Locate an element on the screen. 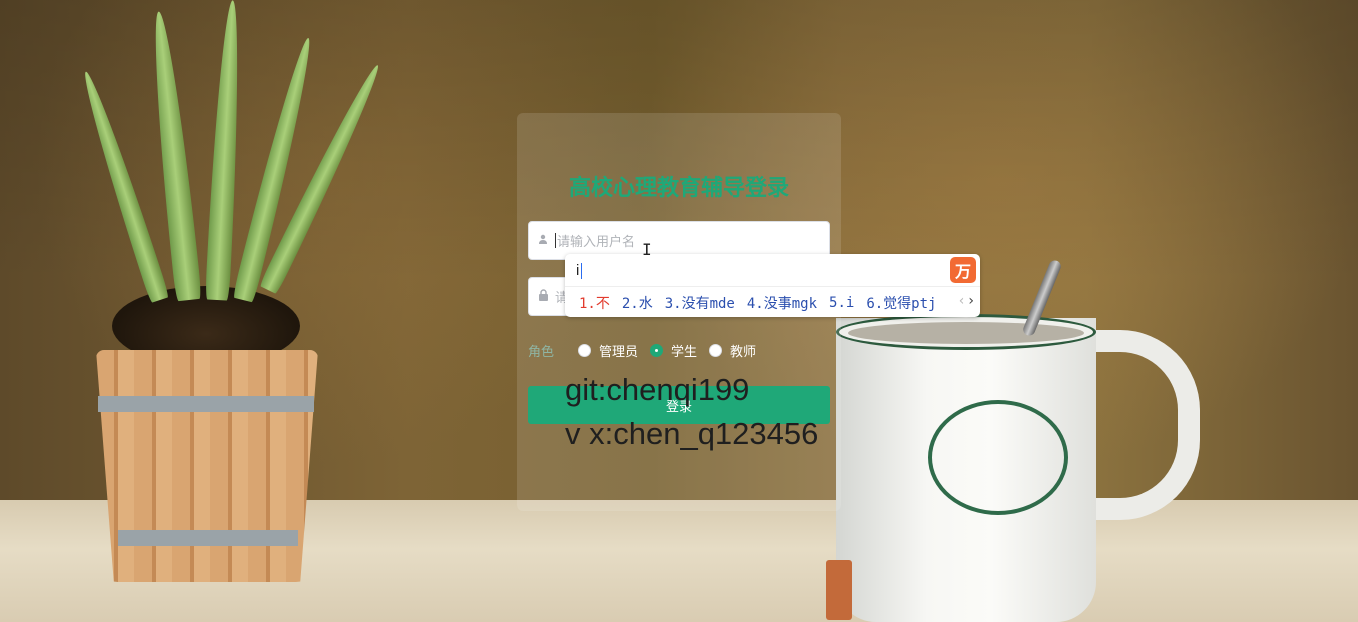  role-radio-teacher: 教师 is located at coordinates (732, 350).